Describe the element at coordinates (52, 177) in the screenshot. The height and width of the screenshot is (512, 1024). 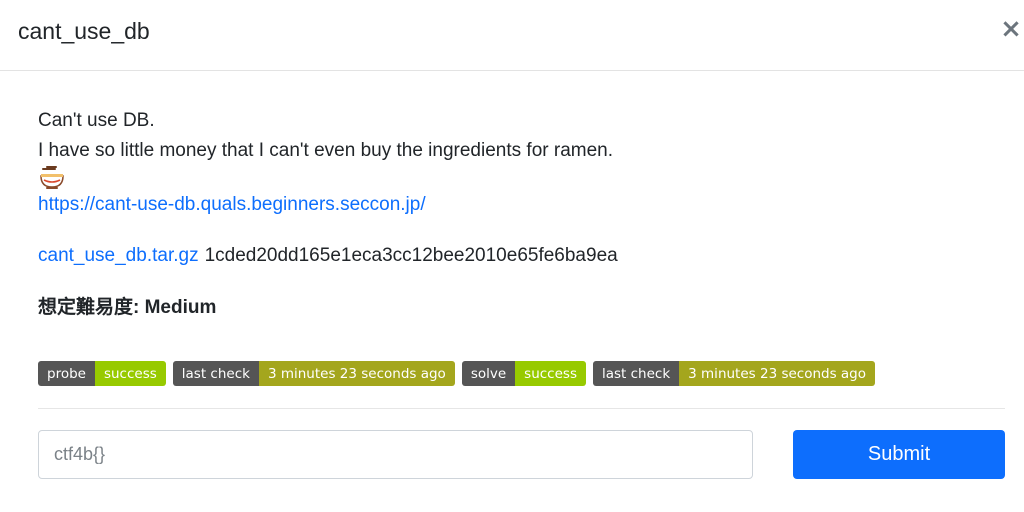
I see `ramen-bowl-icon` at that location.